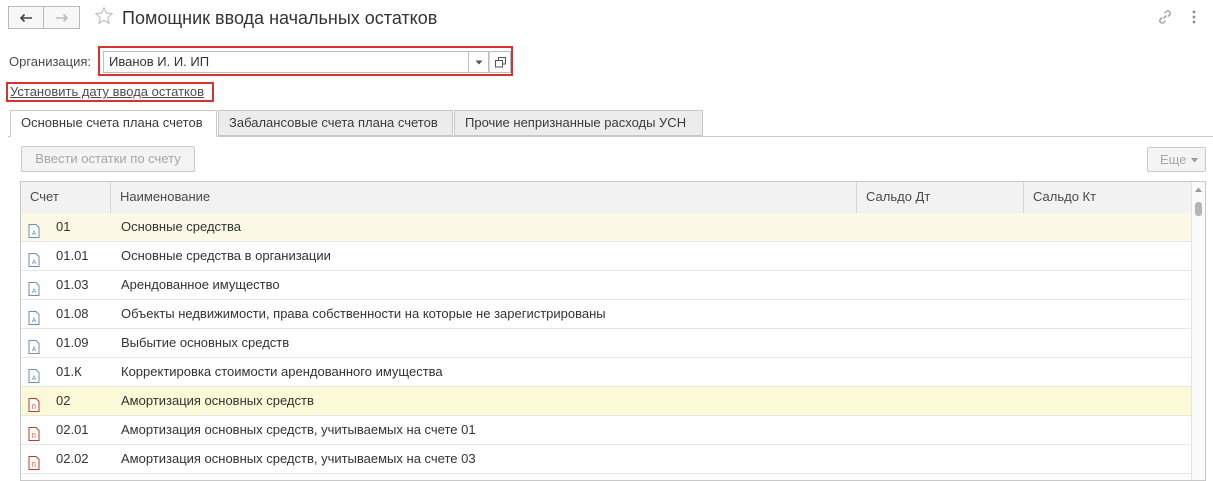 Image resolution: width=1213 pixels, height=481 pixels. I want to click on favorite-star-icon, so click(104, 17).